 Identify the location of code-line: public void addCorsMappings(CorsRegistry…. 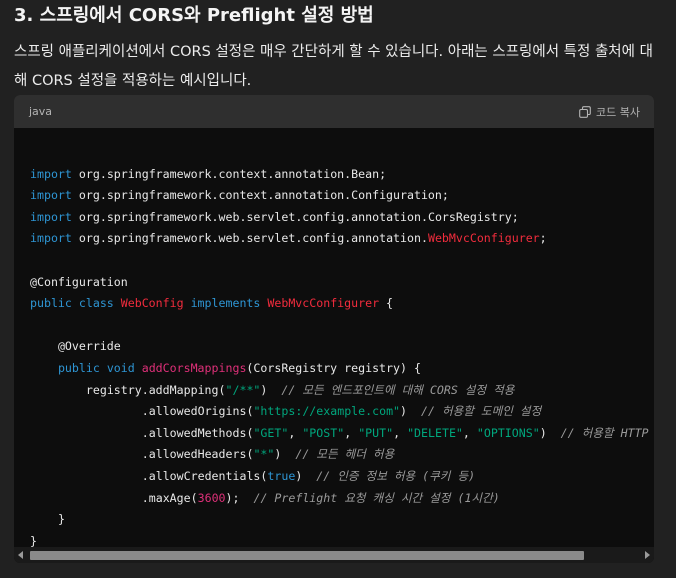
(239, 367).